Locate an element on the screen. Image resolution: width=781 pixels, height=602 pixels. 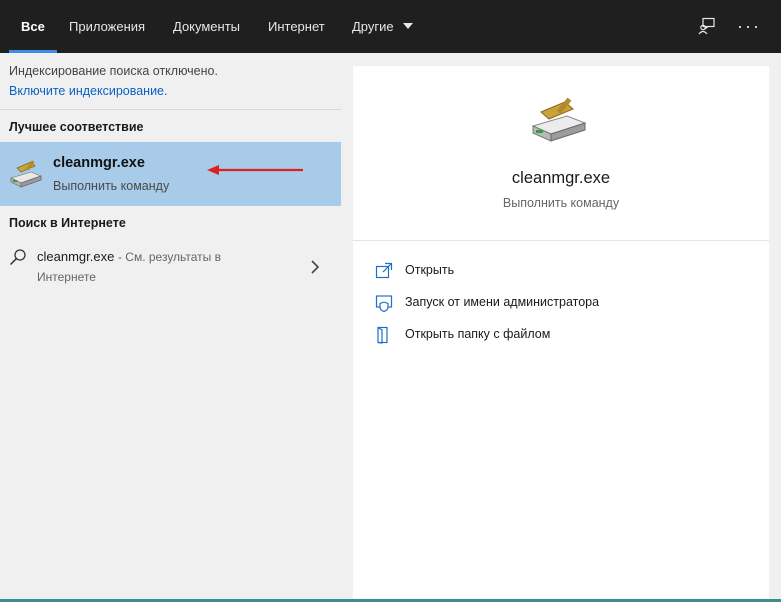
open-icon is located at coordinates (384, 270).